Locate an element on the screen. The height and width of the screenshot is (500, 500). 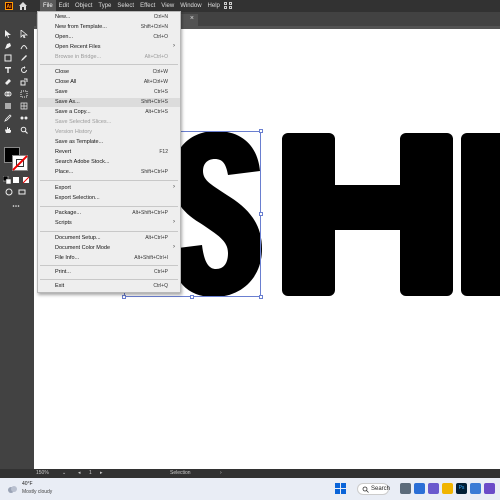
artboard-prev-icon: ◂ is located at coordinates (79, 473).